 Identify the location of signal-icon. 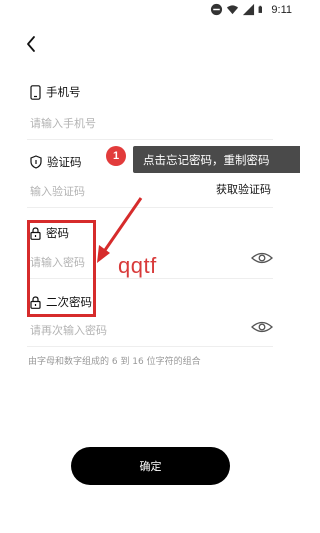
(249, 9).